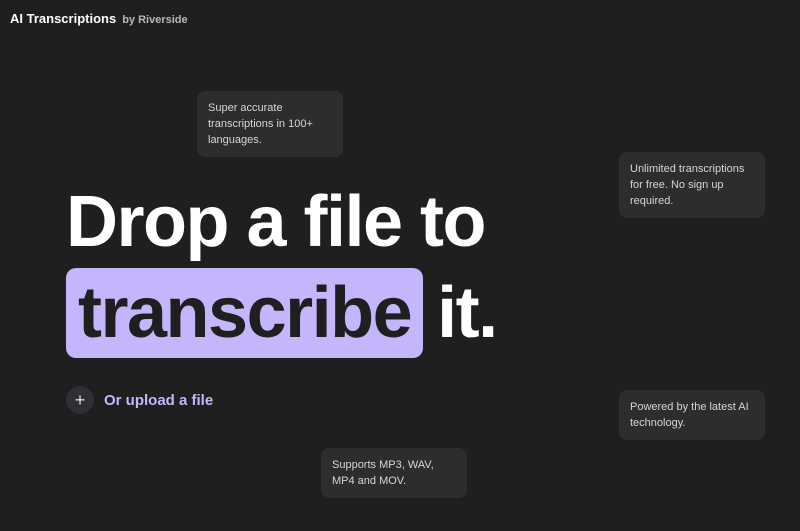  Describe the element at coordinates (80, 400) in the screenshot. I see `plus-icon: +` at that location.